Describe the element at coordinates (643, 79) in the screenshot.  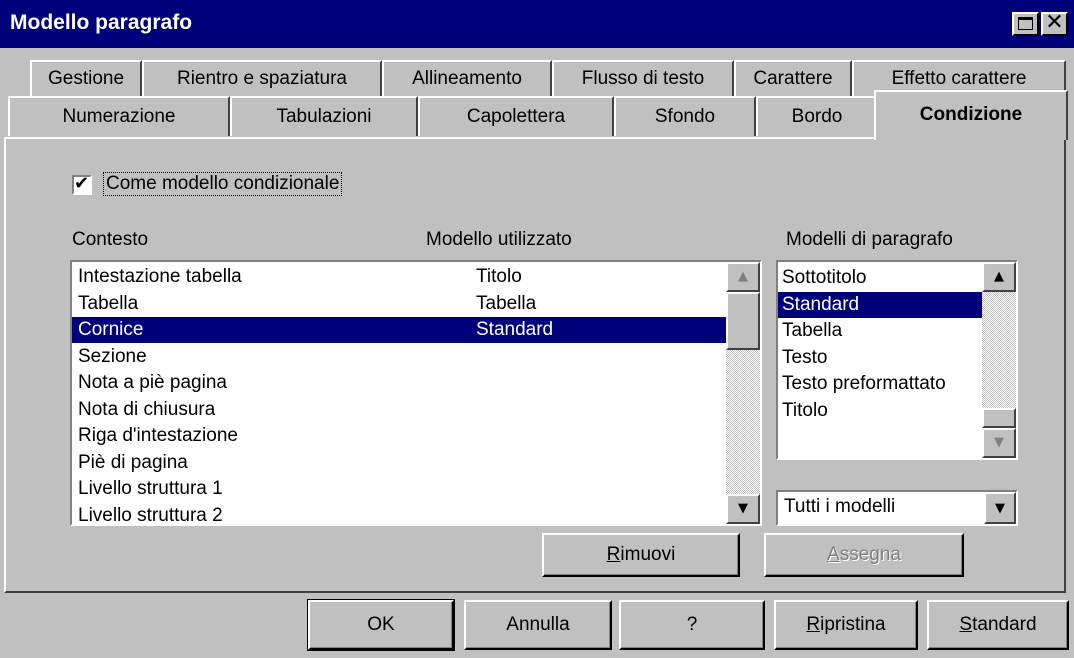
I see `tab-flusso-testo: Flusso di testo` at that location.